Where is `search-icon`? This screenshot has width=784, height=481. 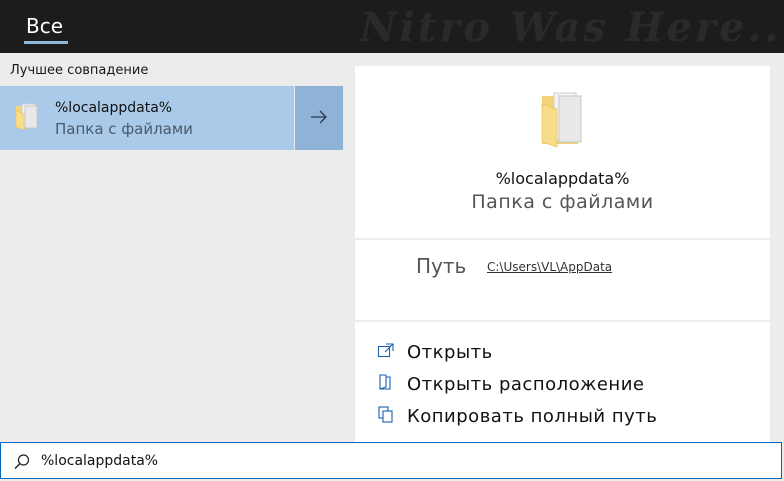
search-icon is located at coordinates (22, 464).